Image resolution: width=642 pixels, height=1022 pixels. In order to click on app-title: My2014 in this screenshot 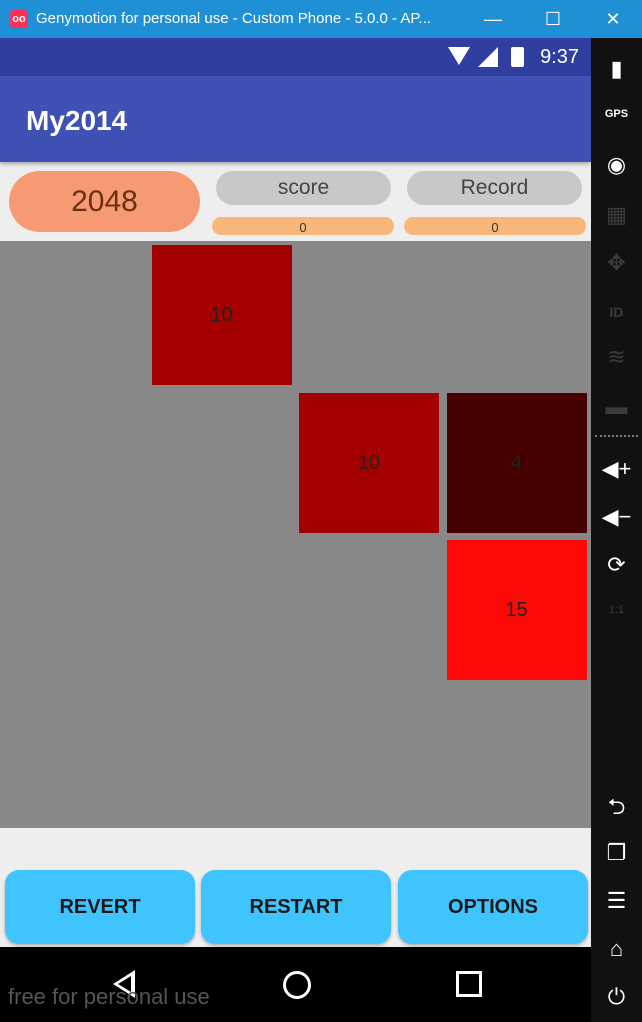, I will do `click(77, 120)`.